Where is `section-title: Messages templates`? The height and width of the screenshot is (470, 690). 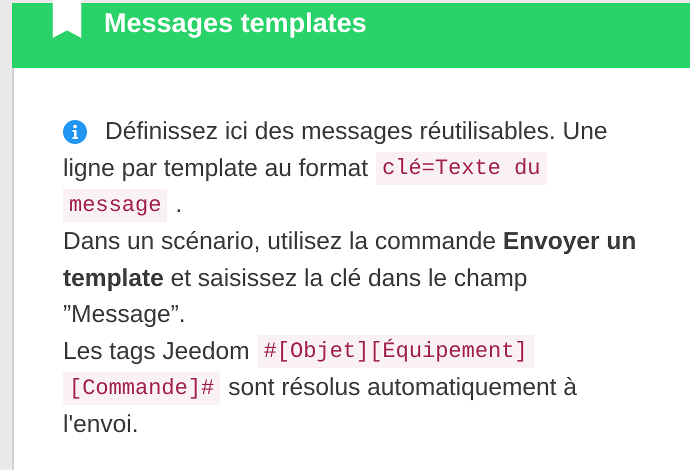
section-title: Messages templates is located at coordinates (235, 23).